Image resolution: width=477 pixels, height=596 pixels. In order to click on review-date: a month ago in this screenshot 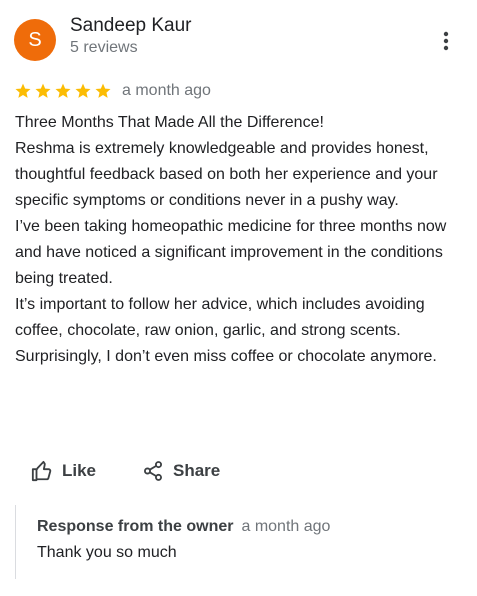, I will do `click(166, 90)`.